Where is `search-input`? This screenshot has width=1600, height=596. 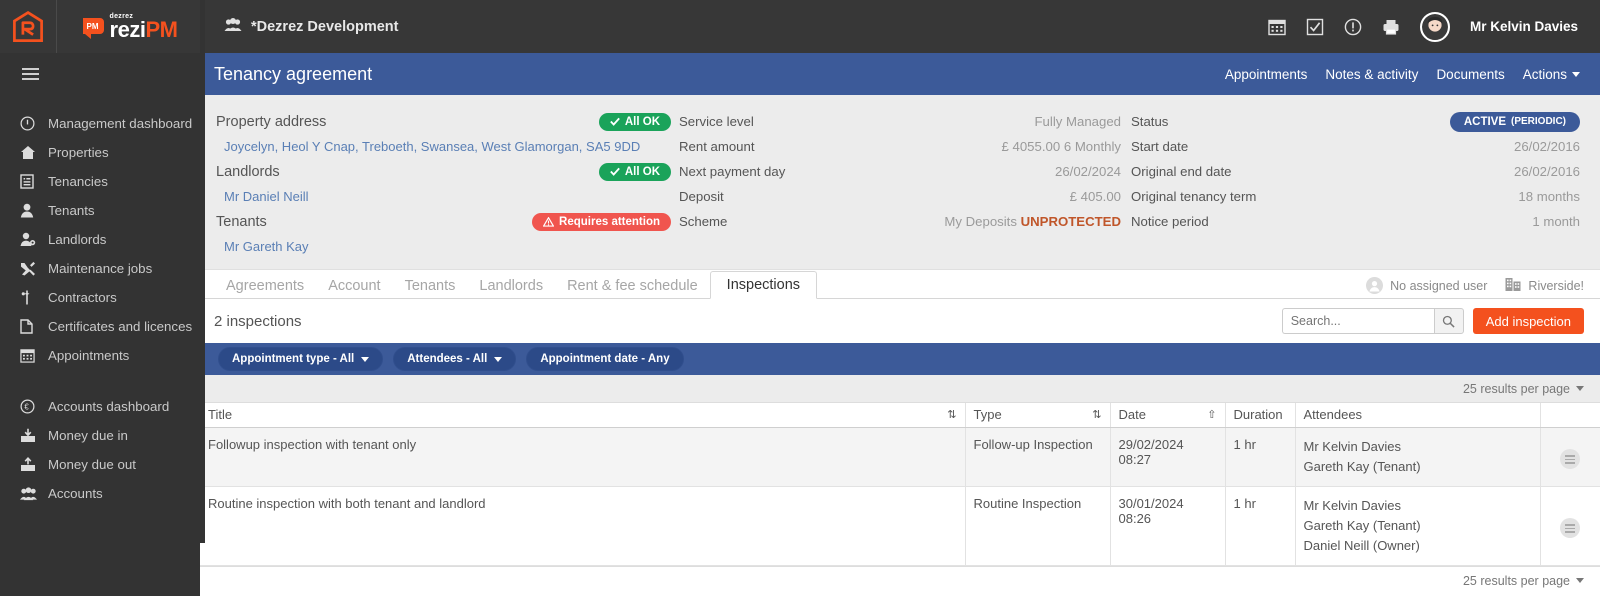 search-input is located at coordinates (1357, 321).